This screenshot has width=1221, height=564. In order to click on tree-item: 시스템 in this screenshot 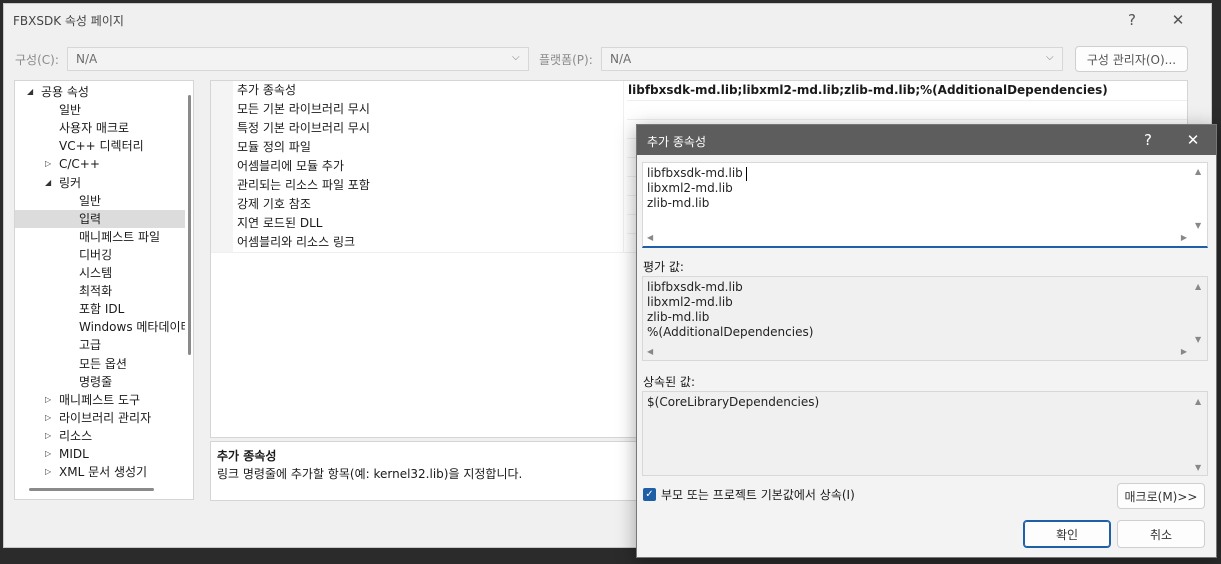, I will do `click(100, 273)`.